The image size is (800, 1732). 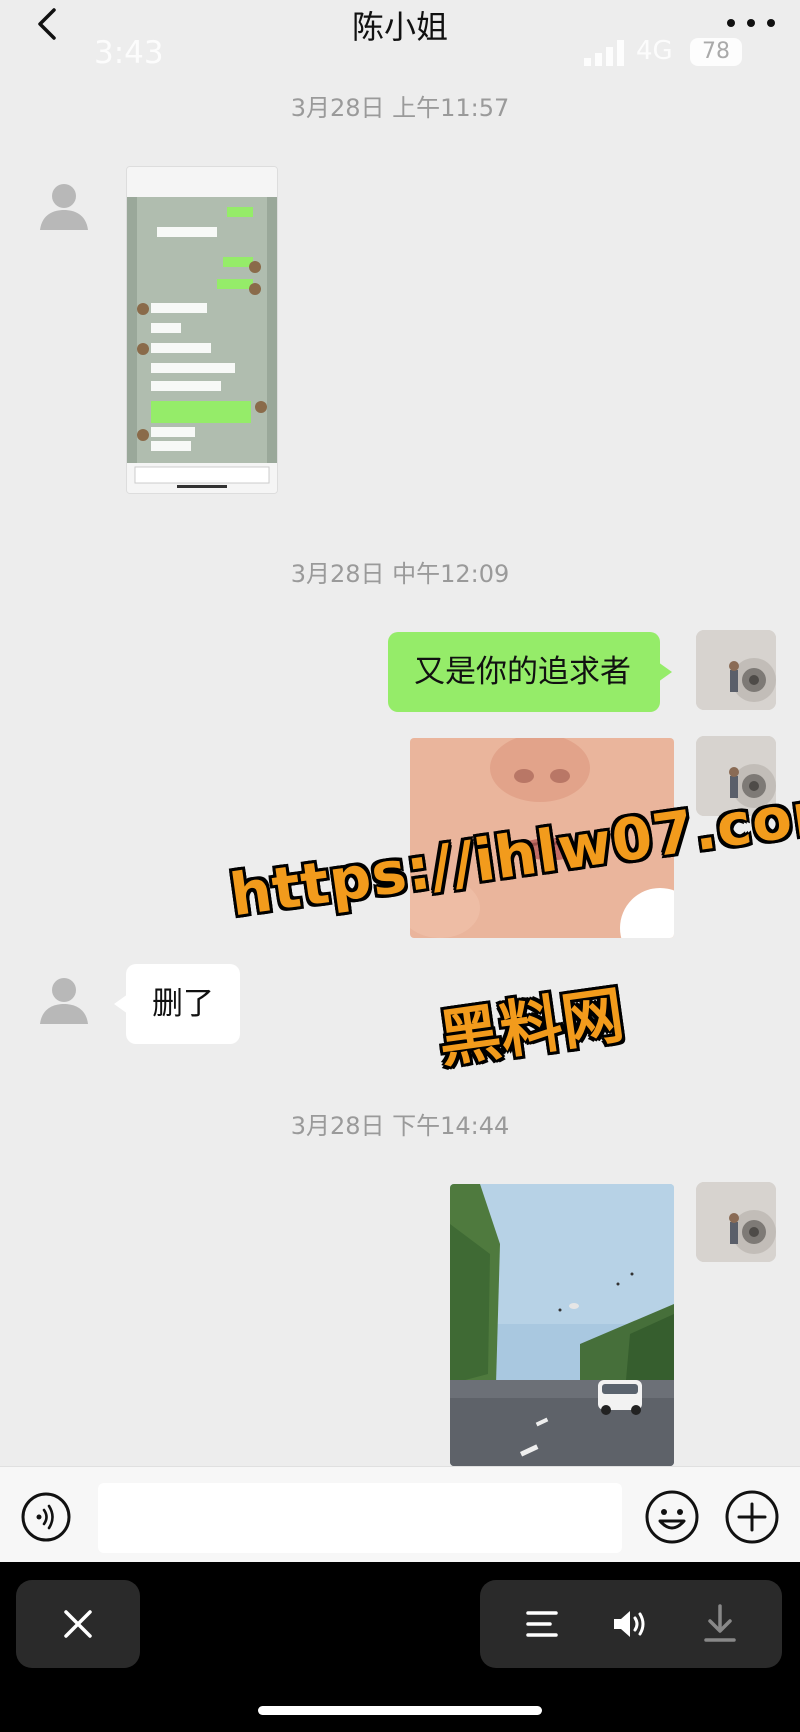 What do you see at coordinates (400, 1126) in the screenshot?
I see `message-timestamp: 3月28日 下午14:44` at bounding box center [400, 1126].